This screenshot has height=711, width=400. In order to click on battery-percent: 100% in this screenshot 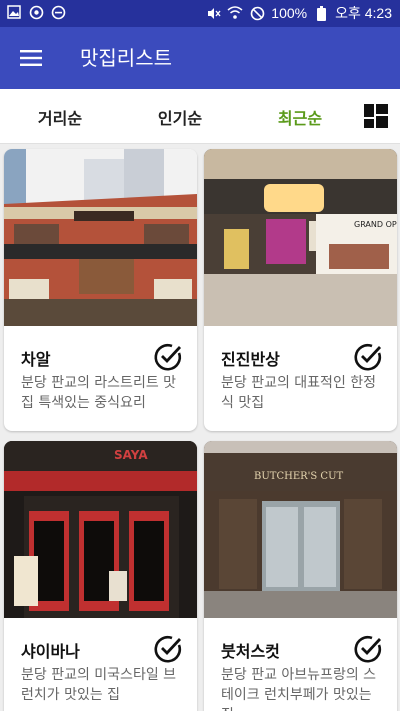, I will do `click(289, 13)`.